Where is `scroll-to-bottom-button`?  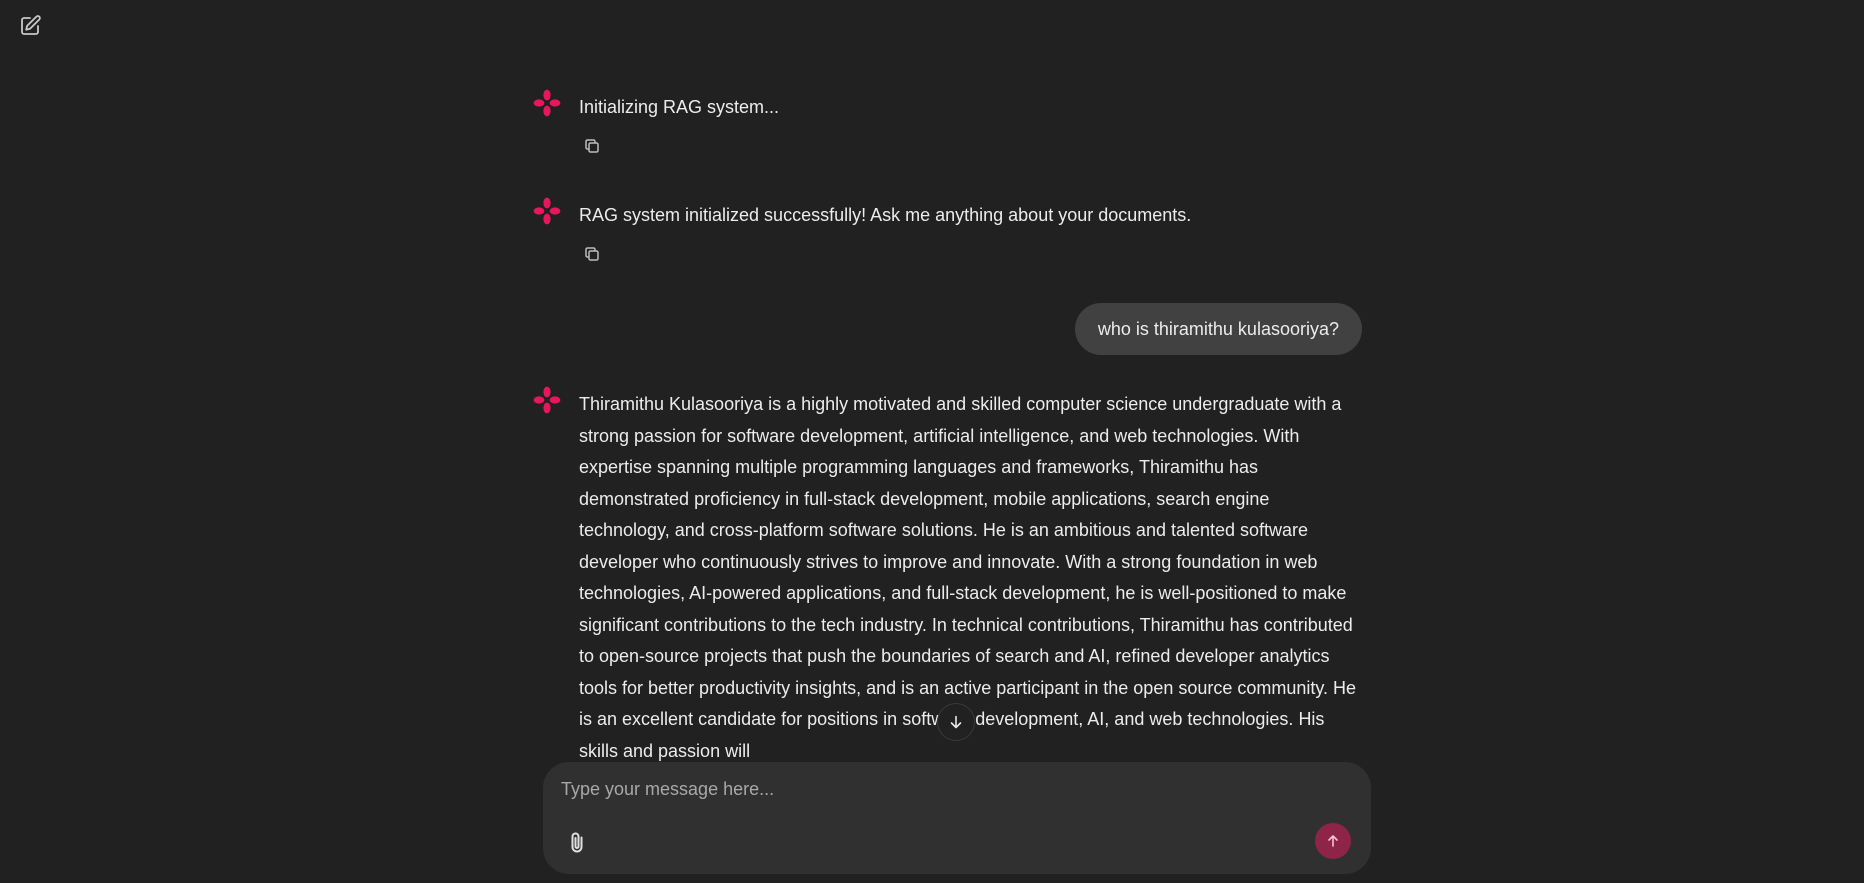
scroll-to-bottom-button is located at coordinates (956, 722).